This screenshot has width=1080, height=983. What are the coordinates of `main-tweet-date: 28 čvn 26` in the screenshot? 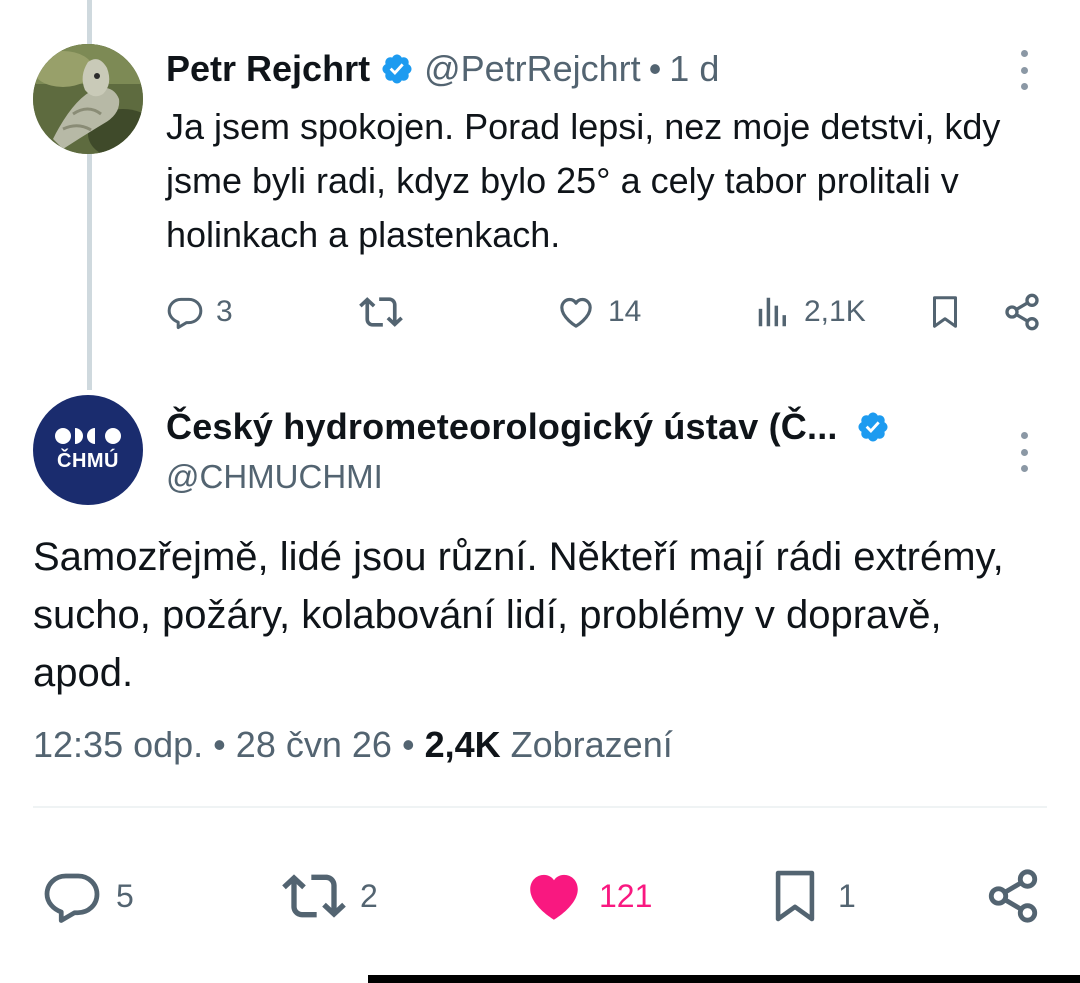 It's located at (314, 744).